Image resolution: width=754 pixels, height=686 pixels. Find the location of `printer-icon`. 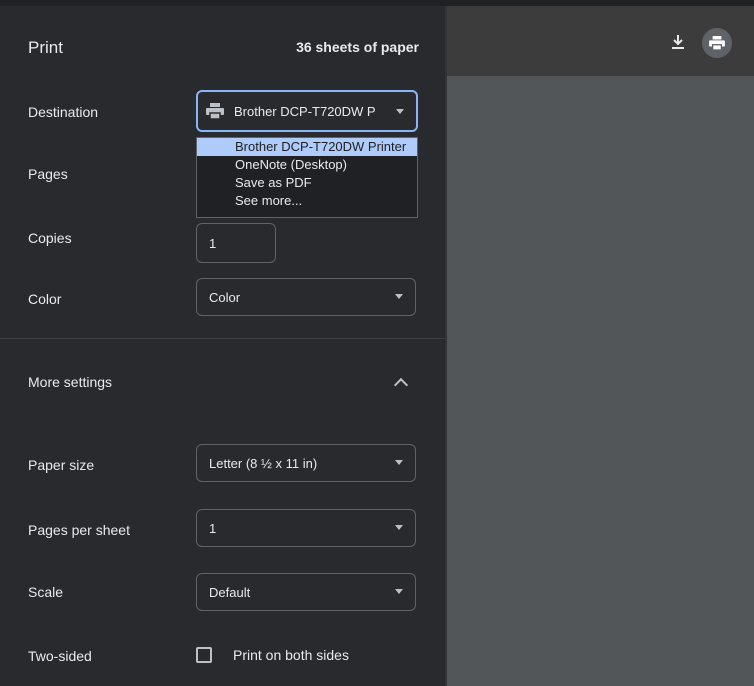

printer-icon is located at coordinates (215, 111).